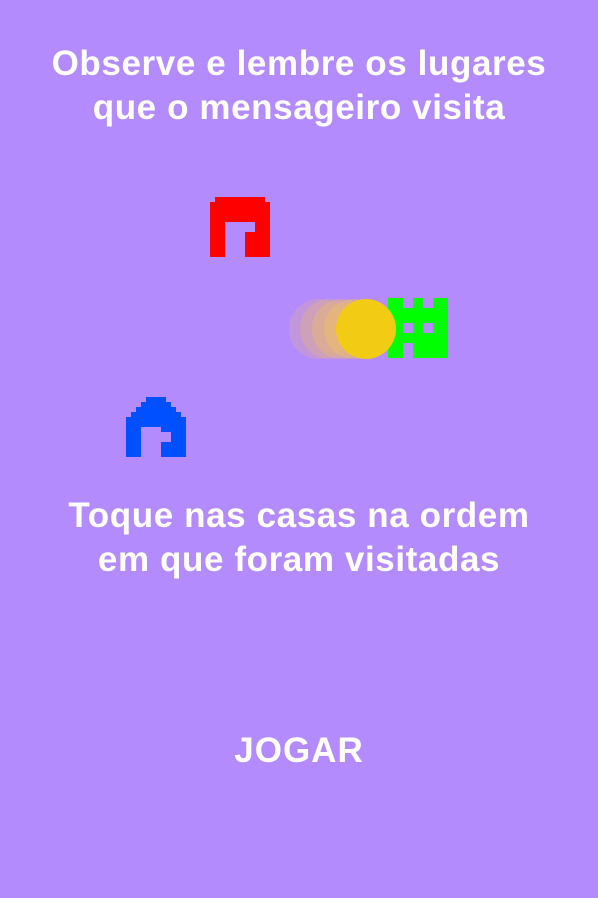 This screenshot has width=598, height=898. Describe the element at coordinates (299, 559) in the screenshot. I see `instruction-bottom-line-2: em que foram visitadas` at that location.